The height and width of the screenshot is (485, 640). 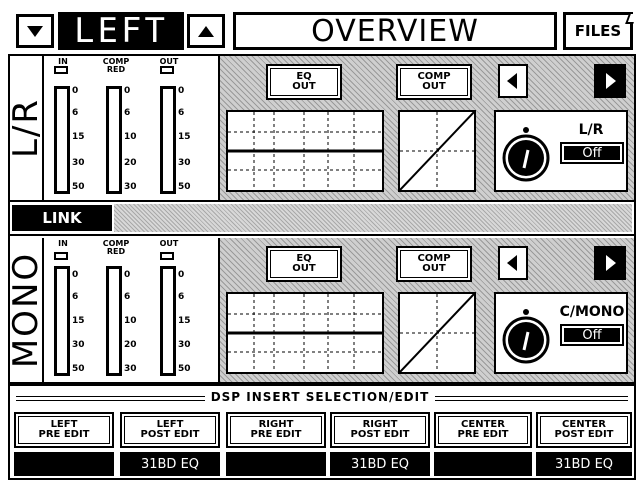 I want to click on knob-panel-mono: C/MONO Off, so click(x=561, y=333).